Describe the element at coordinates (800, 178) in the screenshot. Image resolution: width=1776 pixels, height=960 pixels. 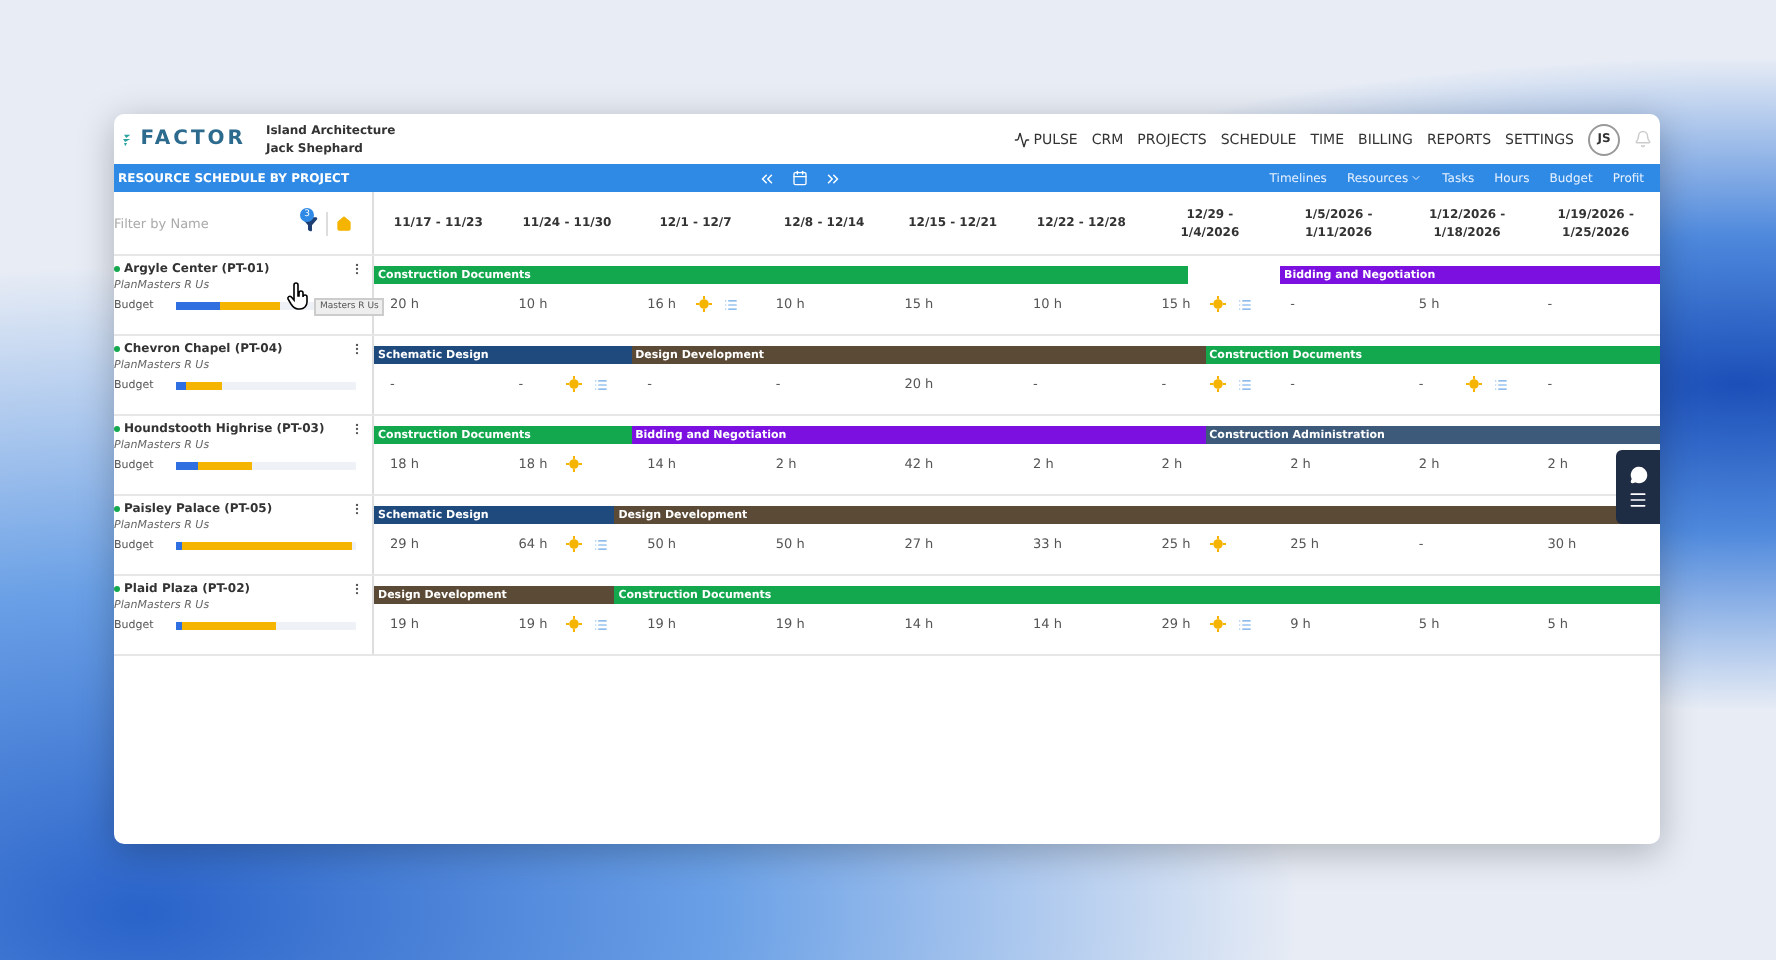
I see `calendar-icon` at that location.